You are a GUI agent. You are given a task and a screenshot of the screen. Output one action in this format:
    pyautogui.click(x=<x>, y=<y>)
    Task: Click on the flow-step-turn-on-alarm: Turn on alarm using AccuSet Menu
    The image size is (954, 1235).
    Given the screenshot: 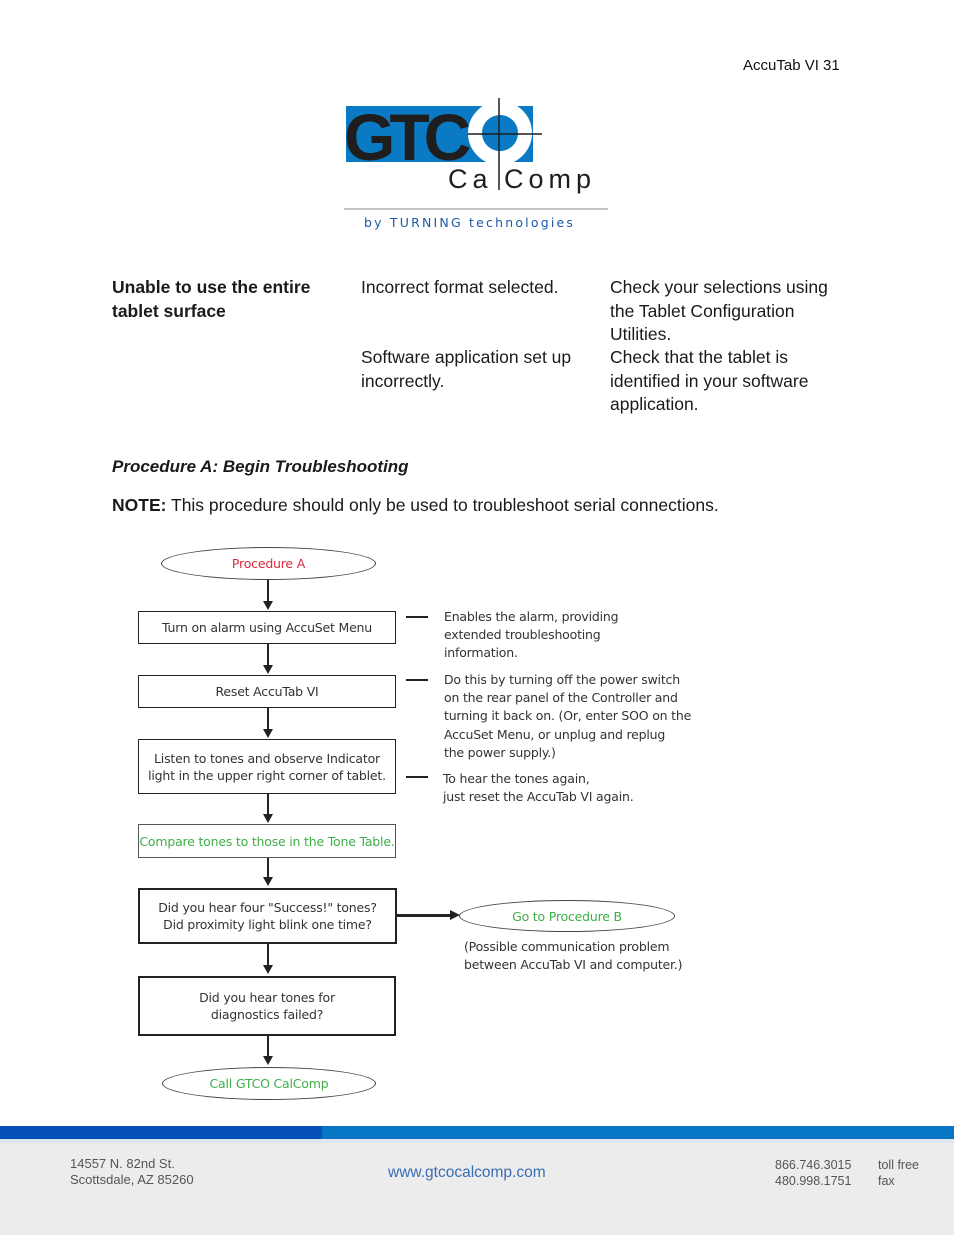 What is the action you would take?
    pyautogui.click(x=267, y=627)
    